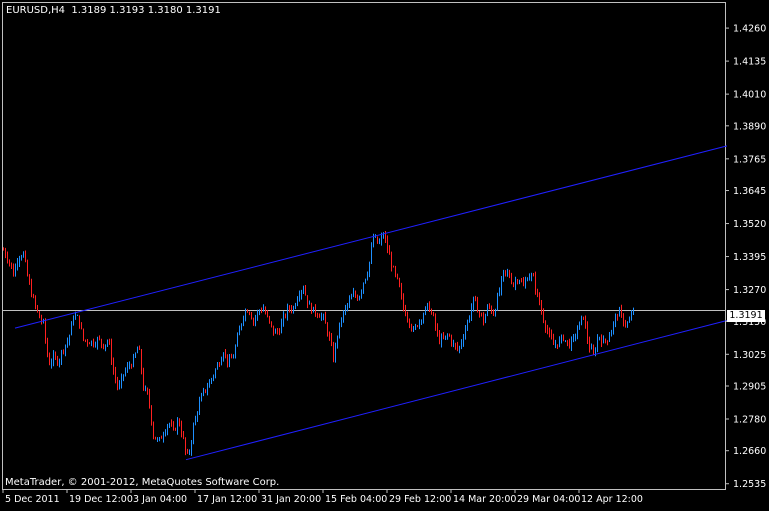 The width and height of the screenshot is (769, 511). What do you see at coordinates (749, 484) in the screenshot?
I see `y-axis-tick-label: 1.2535` at bounding box center [749, 484].